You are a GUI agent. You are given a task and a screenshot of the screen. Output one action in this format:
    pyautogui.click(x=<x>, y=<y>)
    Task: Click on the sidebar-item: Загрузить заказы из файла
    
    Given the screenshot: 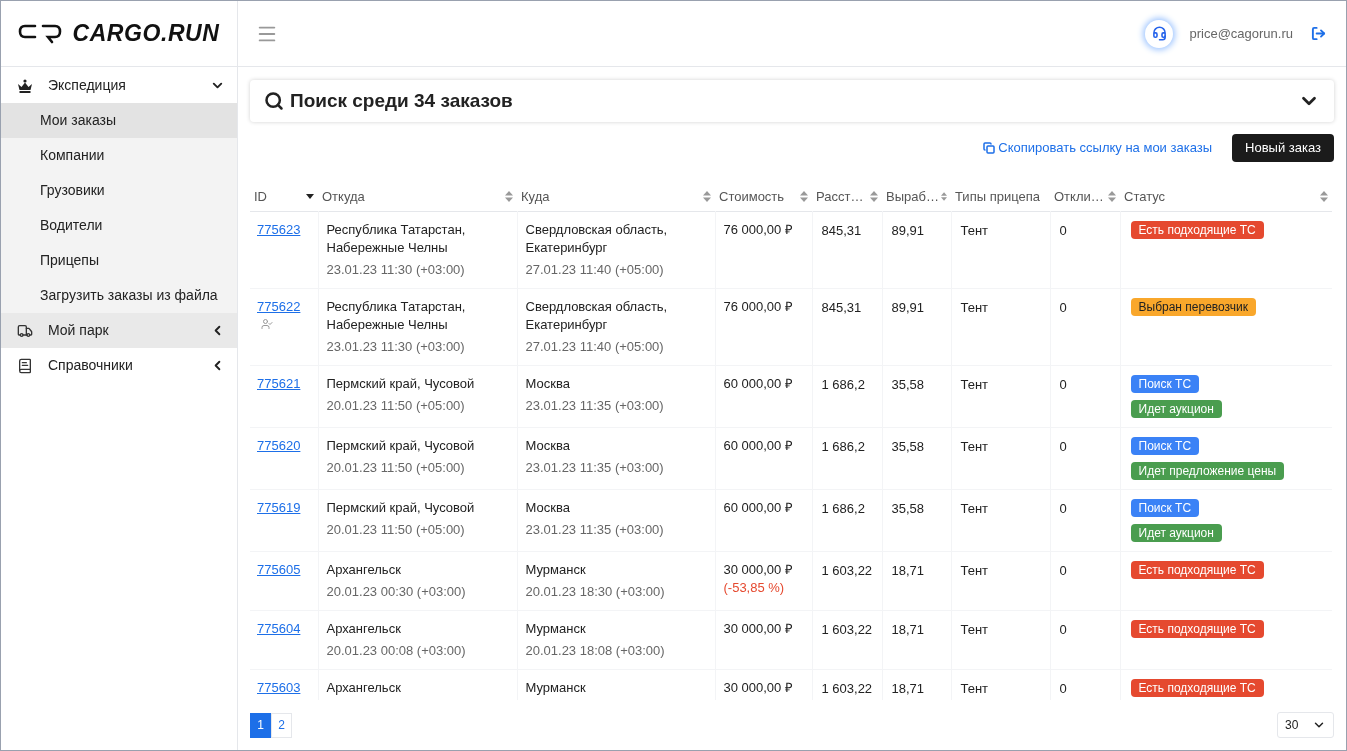 What is the action you would take?
    pyautogui.click(x=119, y=295)
    